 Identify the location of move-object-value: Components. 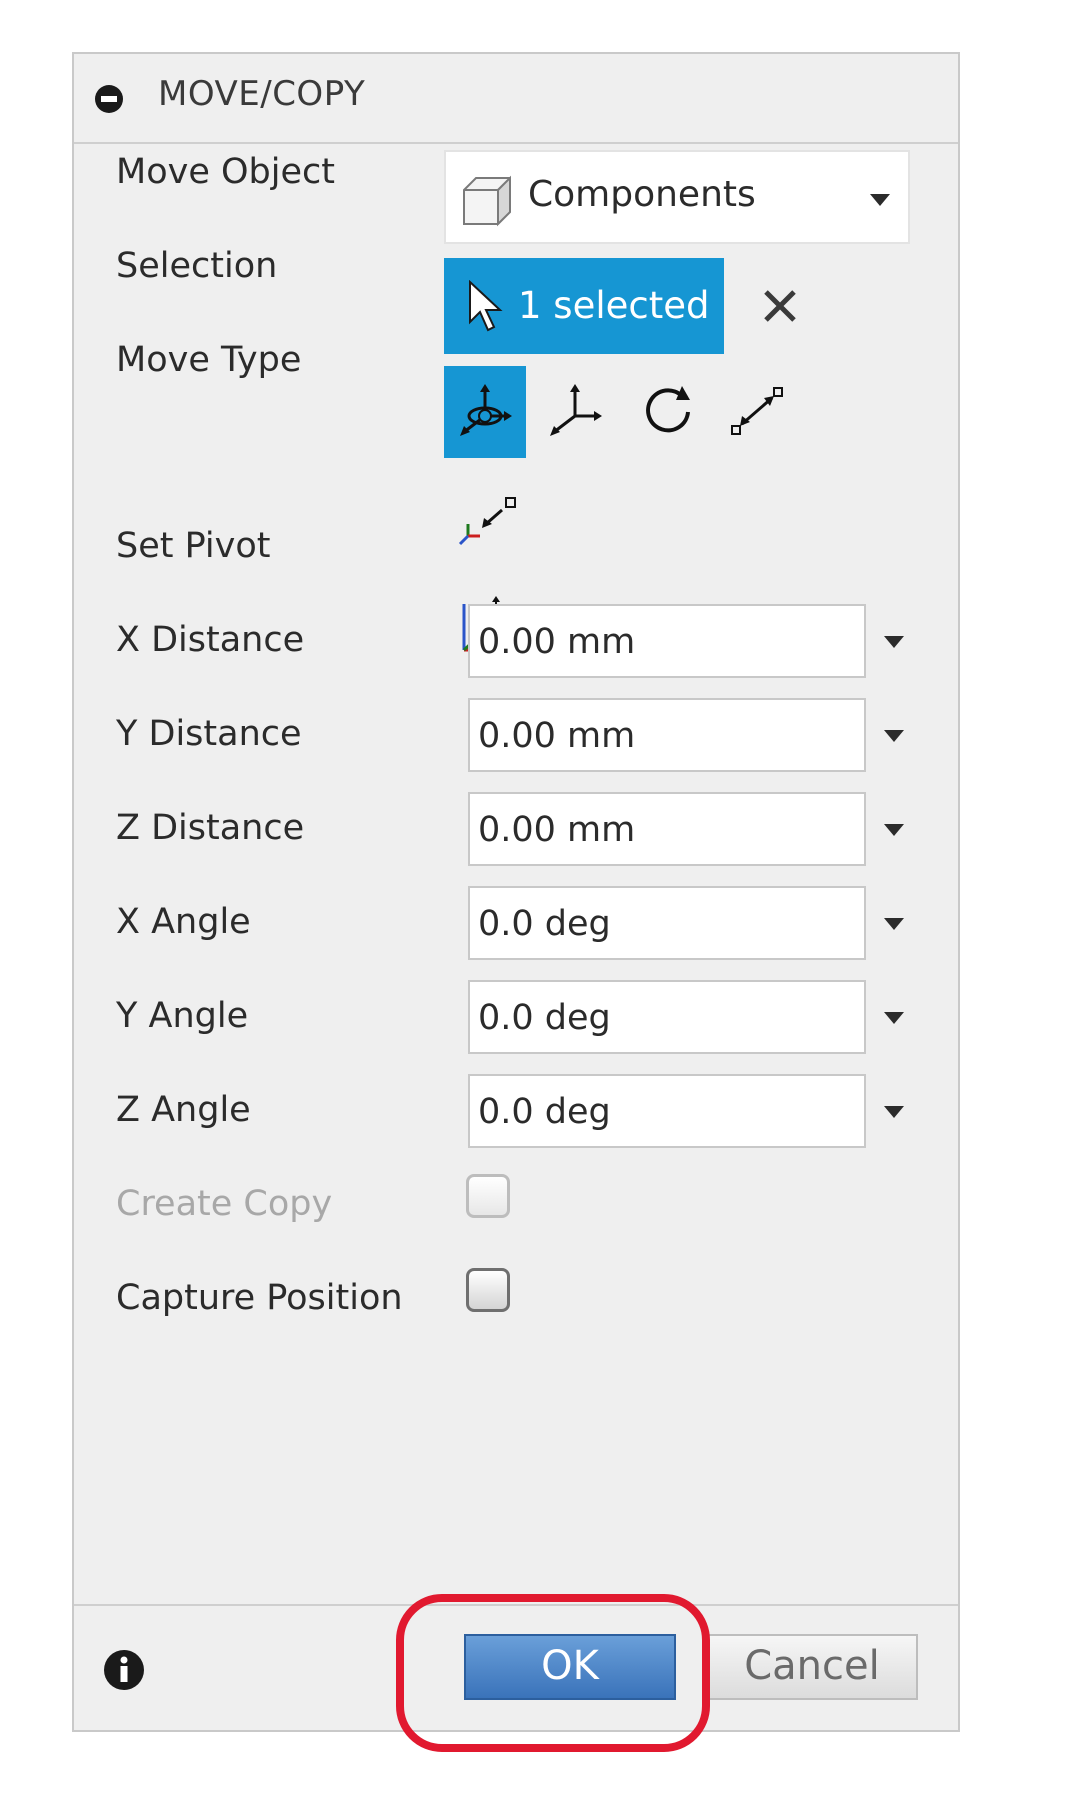
(642, 194).